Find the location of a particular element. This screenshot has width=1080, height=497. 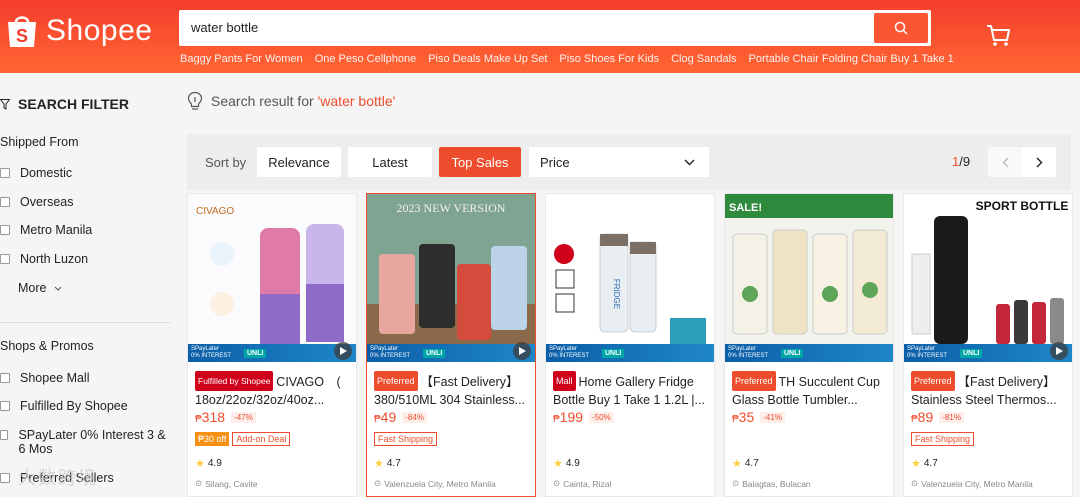

search-button is located at coordinates (901, 28).